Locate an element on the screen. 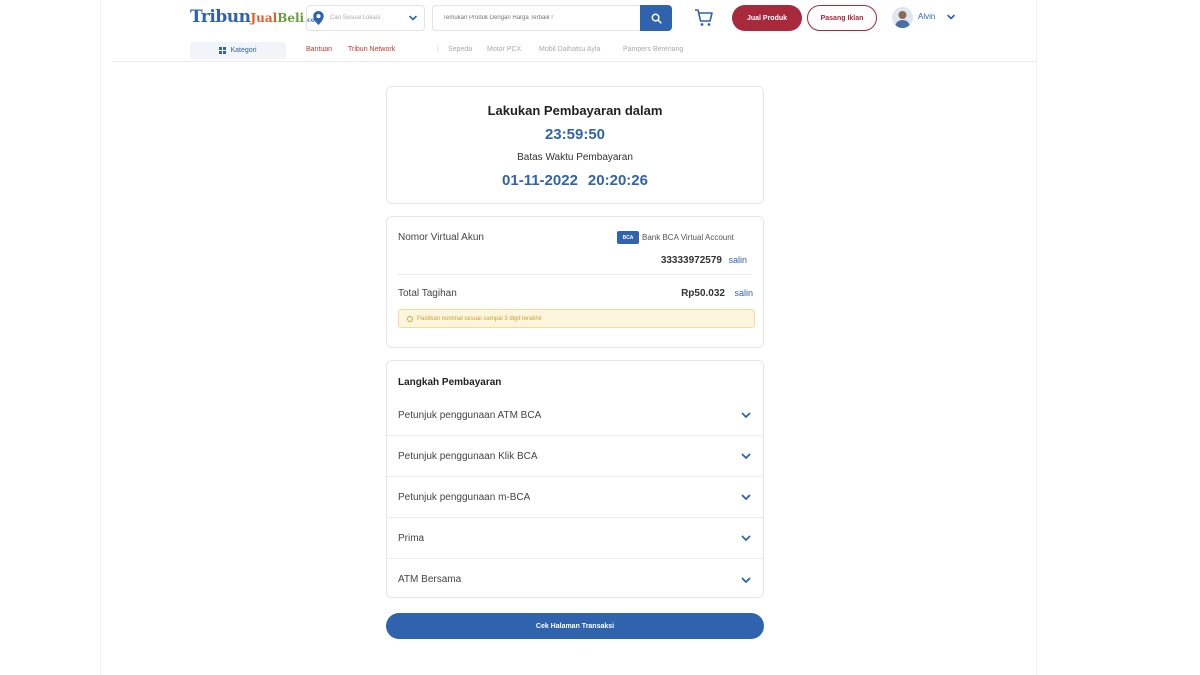  accordion-item-atm-bca: Petunjuk penggunaan ATM BCA is located at coordinates (575, 415).